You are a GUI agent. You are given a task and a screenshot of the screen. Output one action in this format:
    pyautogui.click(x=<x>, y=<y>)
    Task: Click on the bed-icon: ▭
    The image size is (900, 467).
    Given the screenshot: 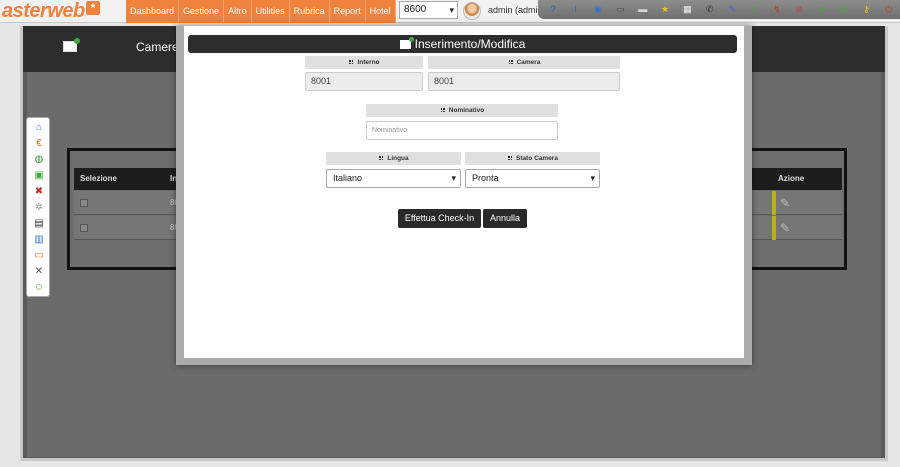 What is the action you would take?
    pyautogui.click(x=39, y=255)
    